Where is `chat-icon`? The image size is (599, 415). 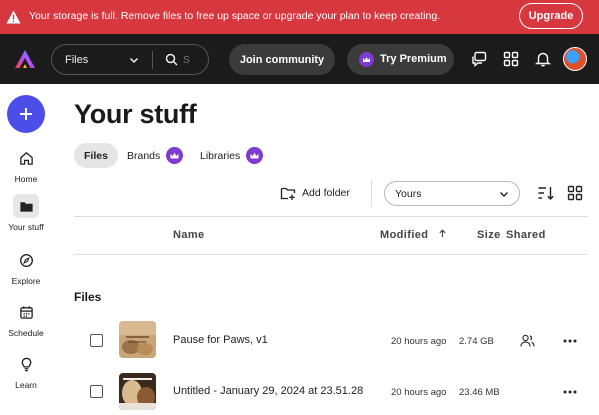 chat-icon is located at coordinates (479, 59).